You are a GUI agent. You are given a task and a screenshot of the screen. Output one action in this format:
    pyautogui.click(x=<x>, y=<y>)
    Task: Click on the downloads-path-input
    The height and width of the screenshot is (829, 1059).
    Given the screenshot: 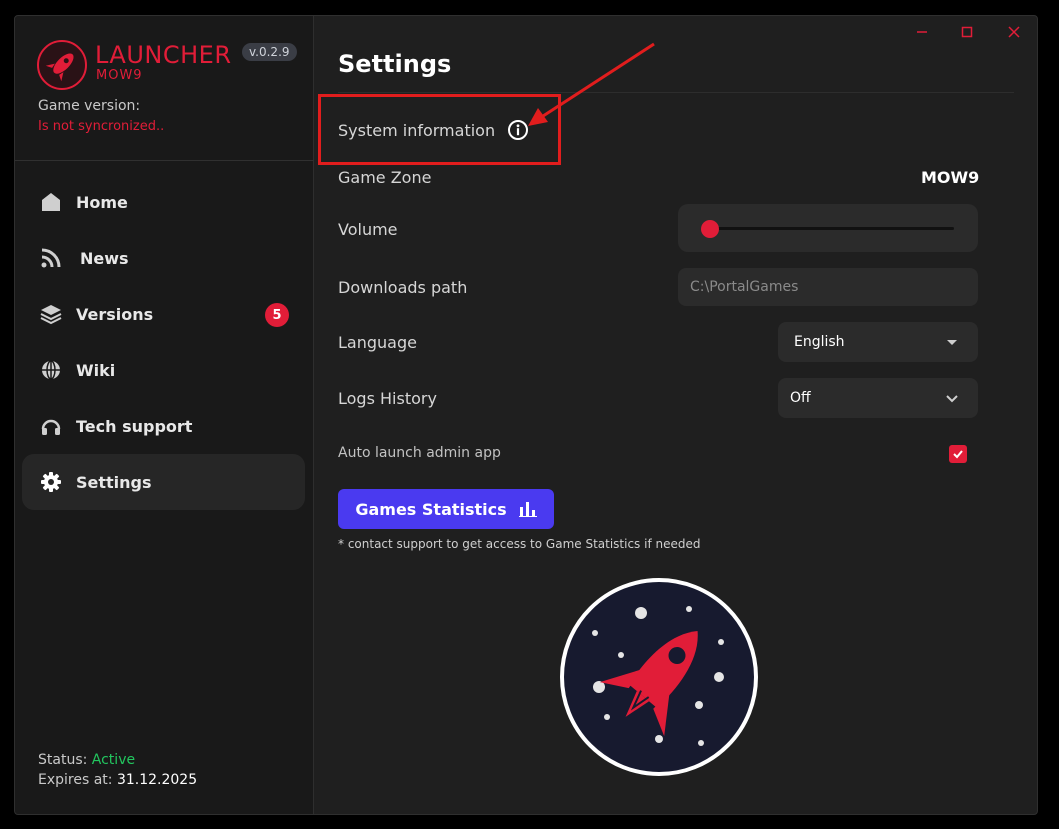 What is the action you would take?
    pyautogui.click(x=828, y=287)
    